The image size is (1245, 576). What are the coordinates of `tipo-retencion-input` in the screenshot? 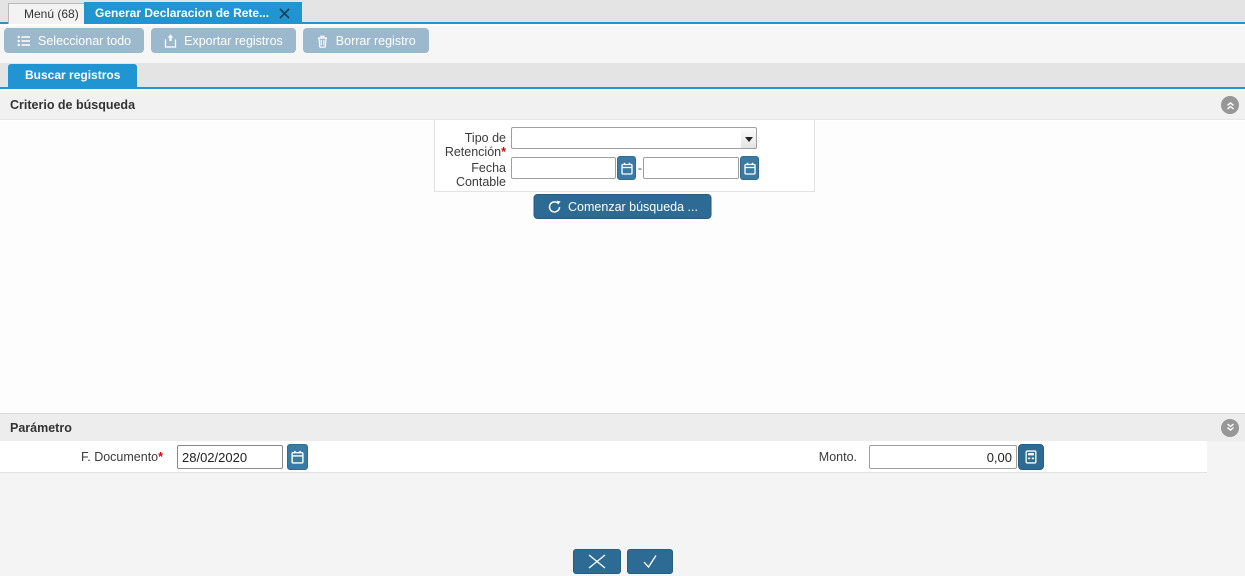 It's located at (626, 138).